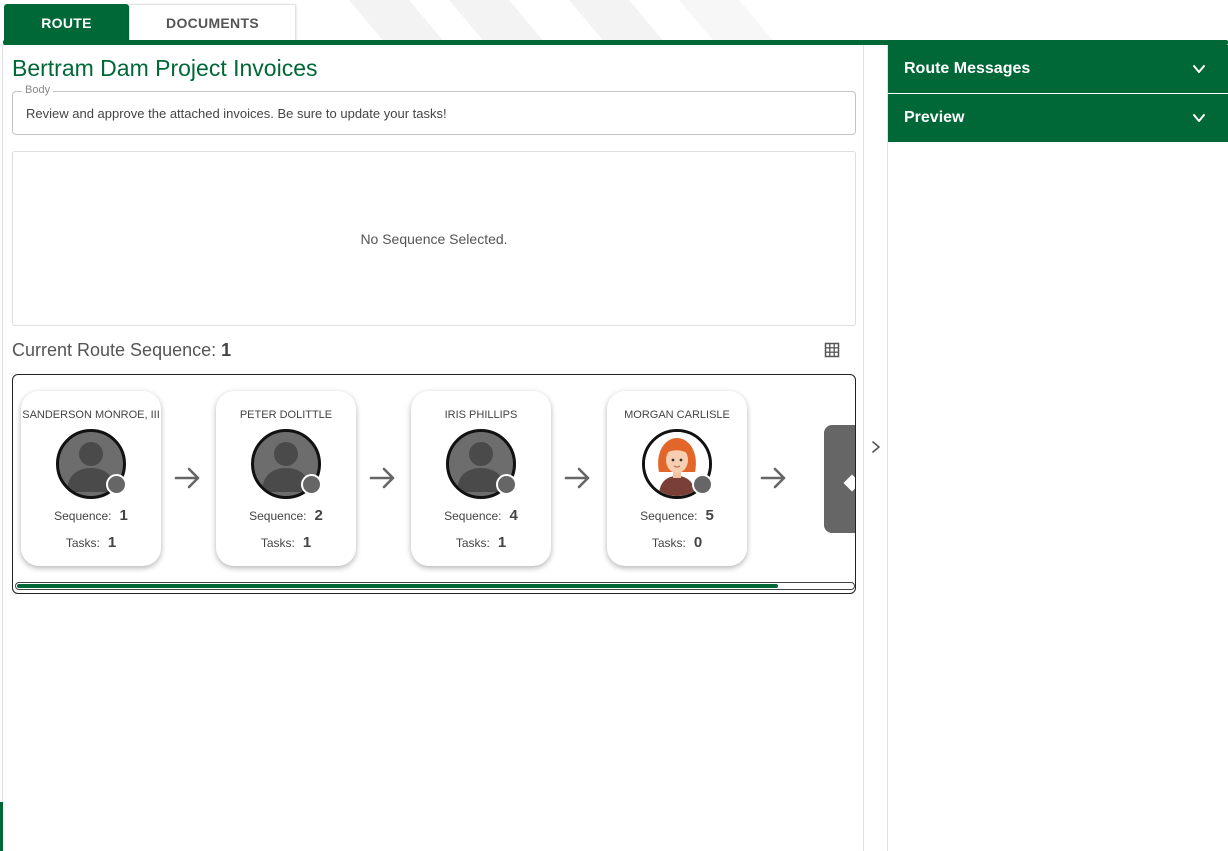 This screenshot has height=851, width=1228. I want to click on current-route-label: Current Route Sequence:, so click(114, 350).